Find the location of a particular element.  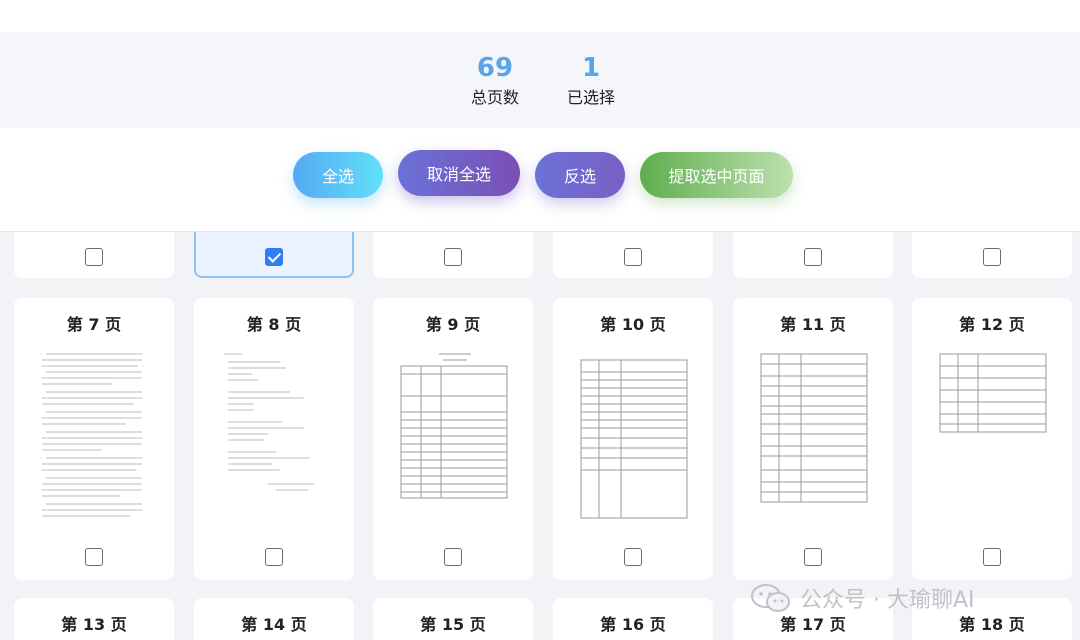

page-card-16: 第 16 页 is located at coordinates (633, 619).